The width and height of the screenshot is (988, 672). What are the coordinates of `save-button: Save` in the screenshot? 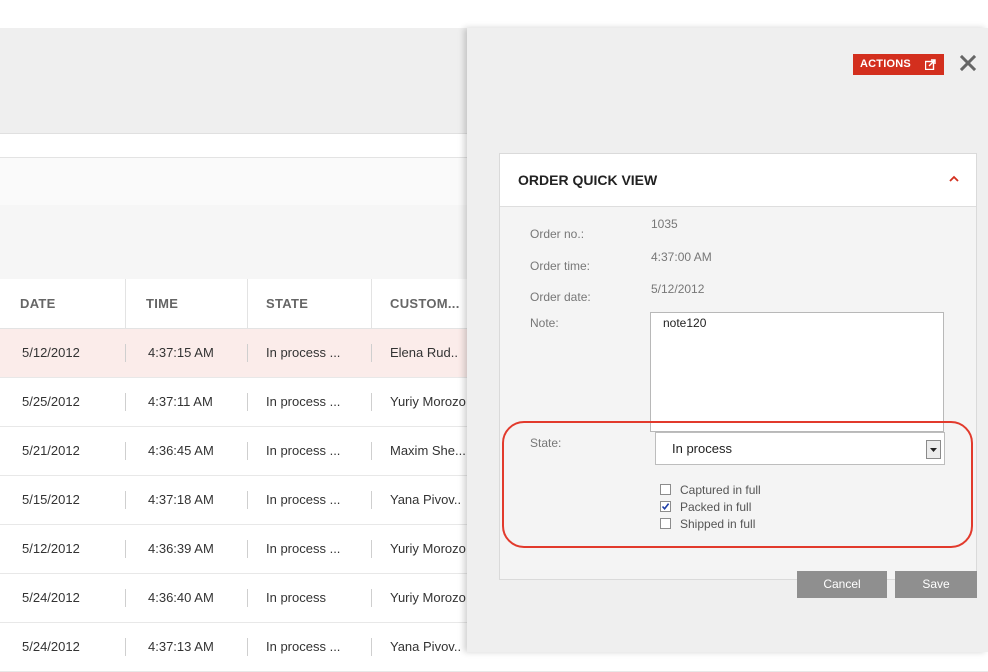 It's located at (936, 584).